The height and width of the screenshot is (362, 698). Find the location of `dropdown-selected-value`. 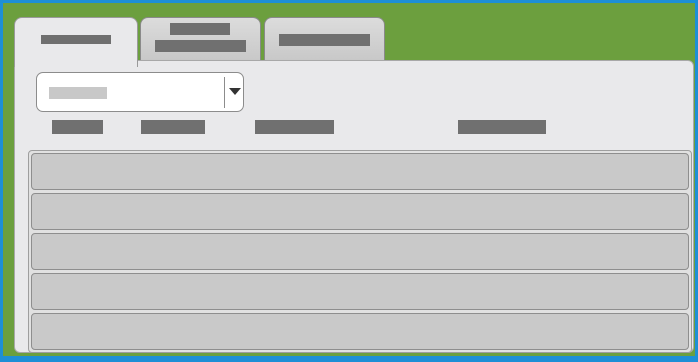

dropdown-selected-value is located at coordinates (78, 93).